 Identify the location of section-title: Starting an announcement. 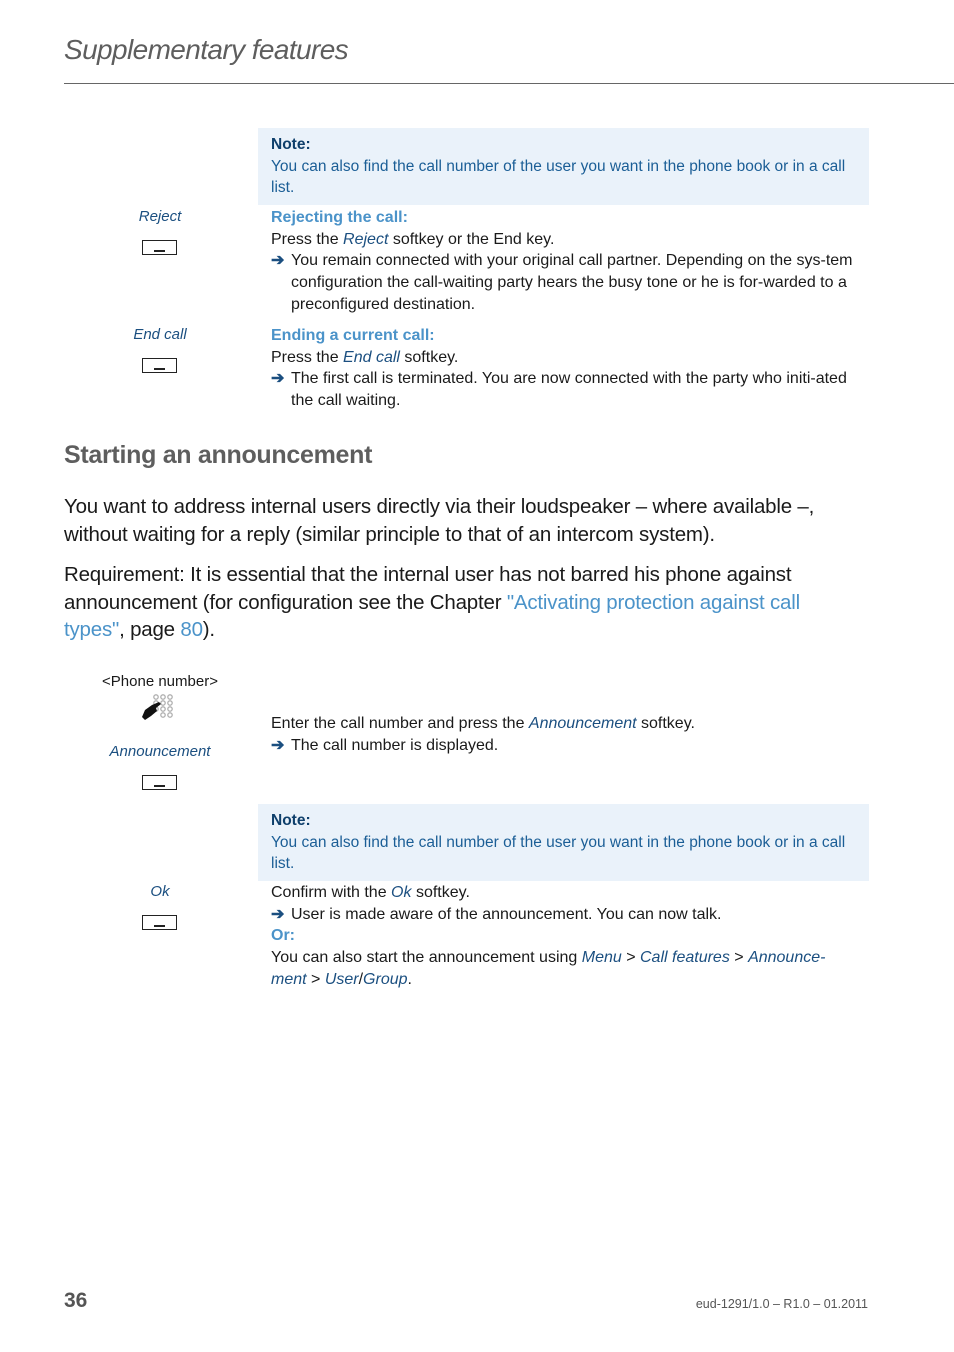
(218, 455).